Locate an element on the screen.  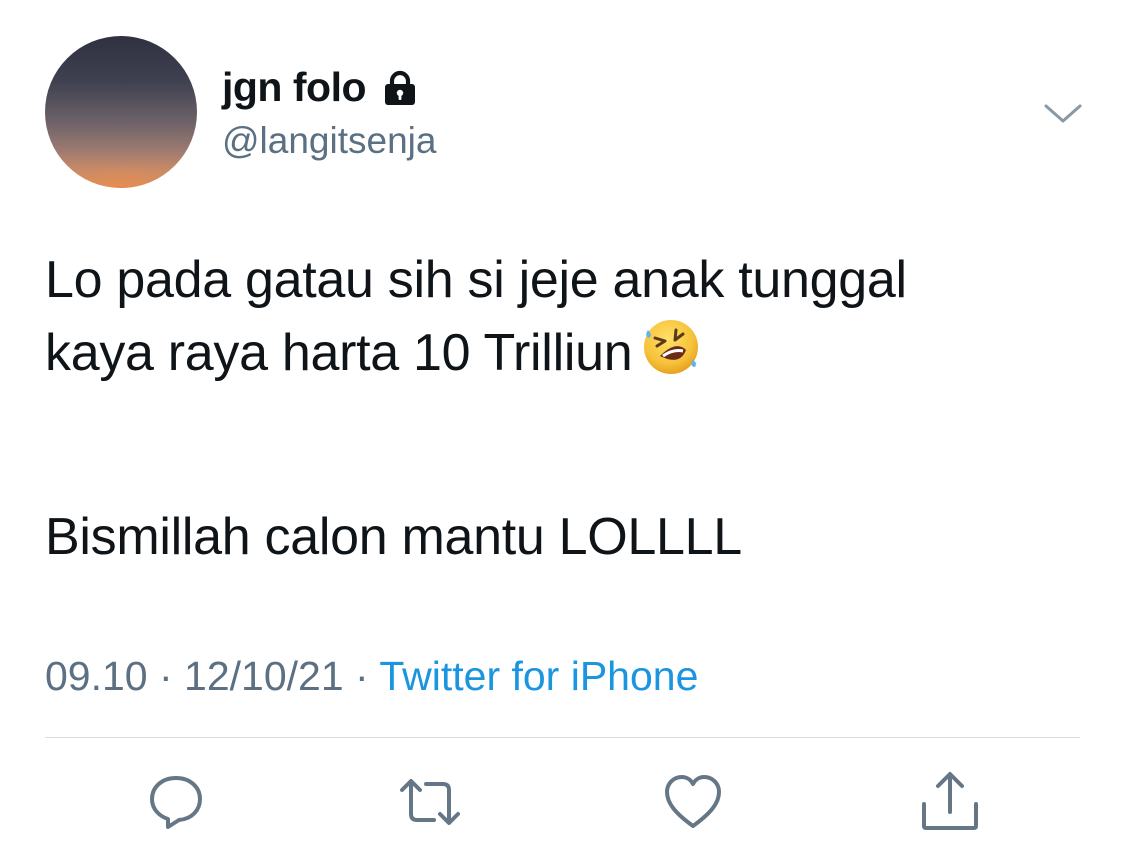
tweet-source-link: Twitter for iPhone is located at coordinates (538, 676).